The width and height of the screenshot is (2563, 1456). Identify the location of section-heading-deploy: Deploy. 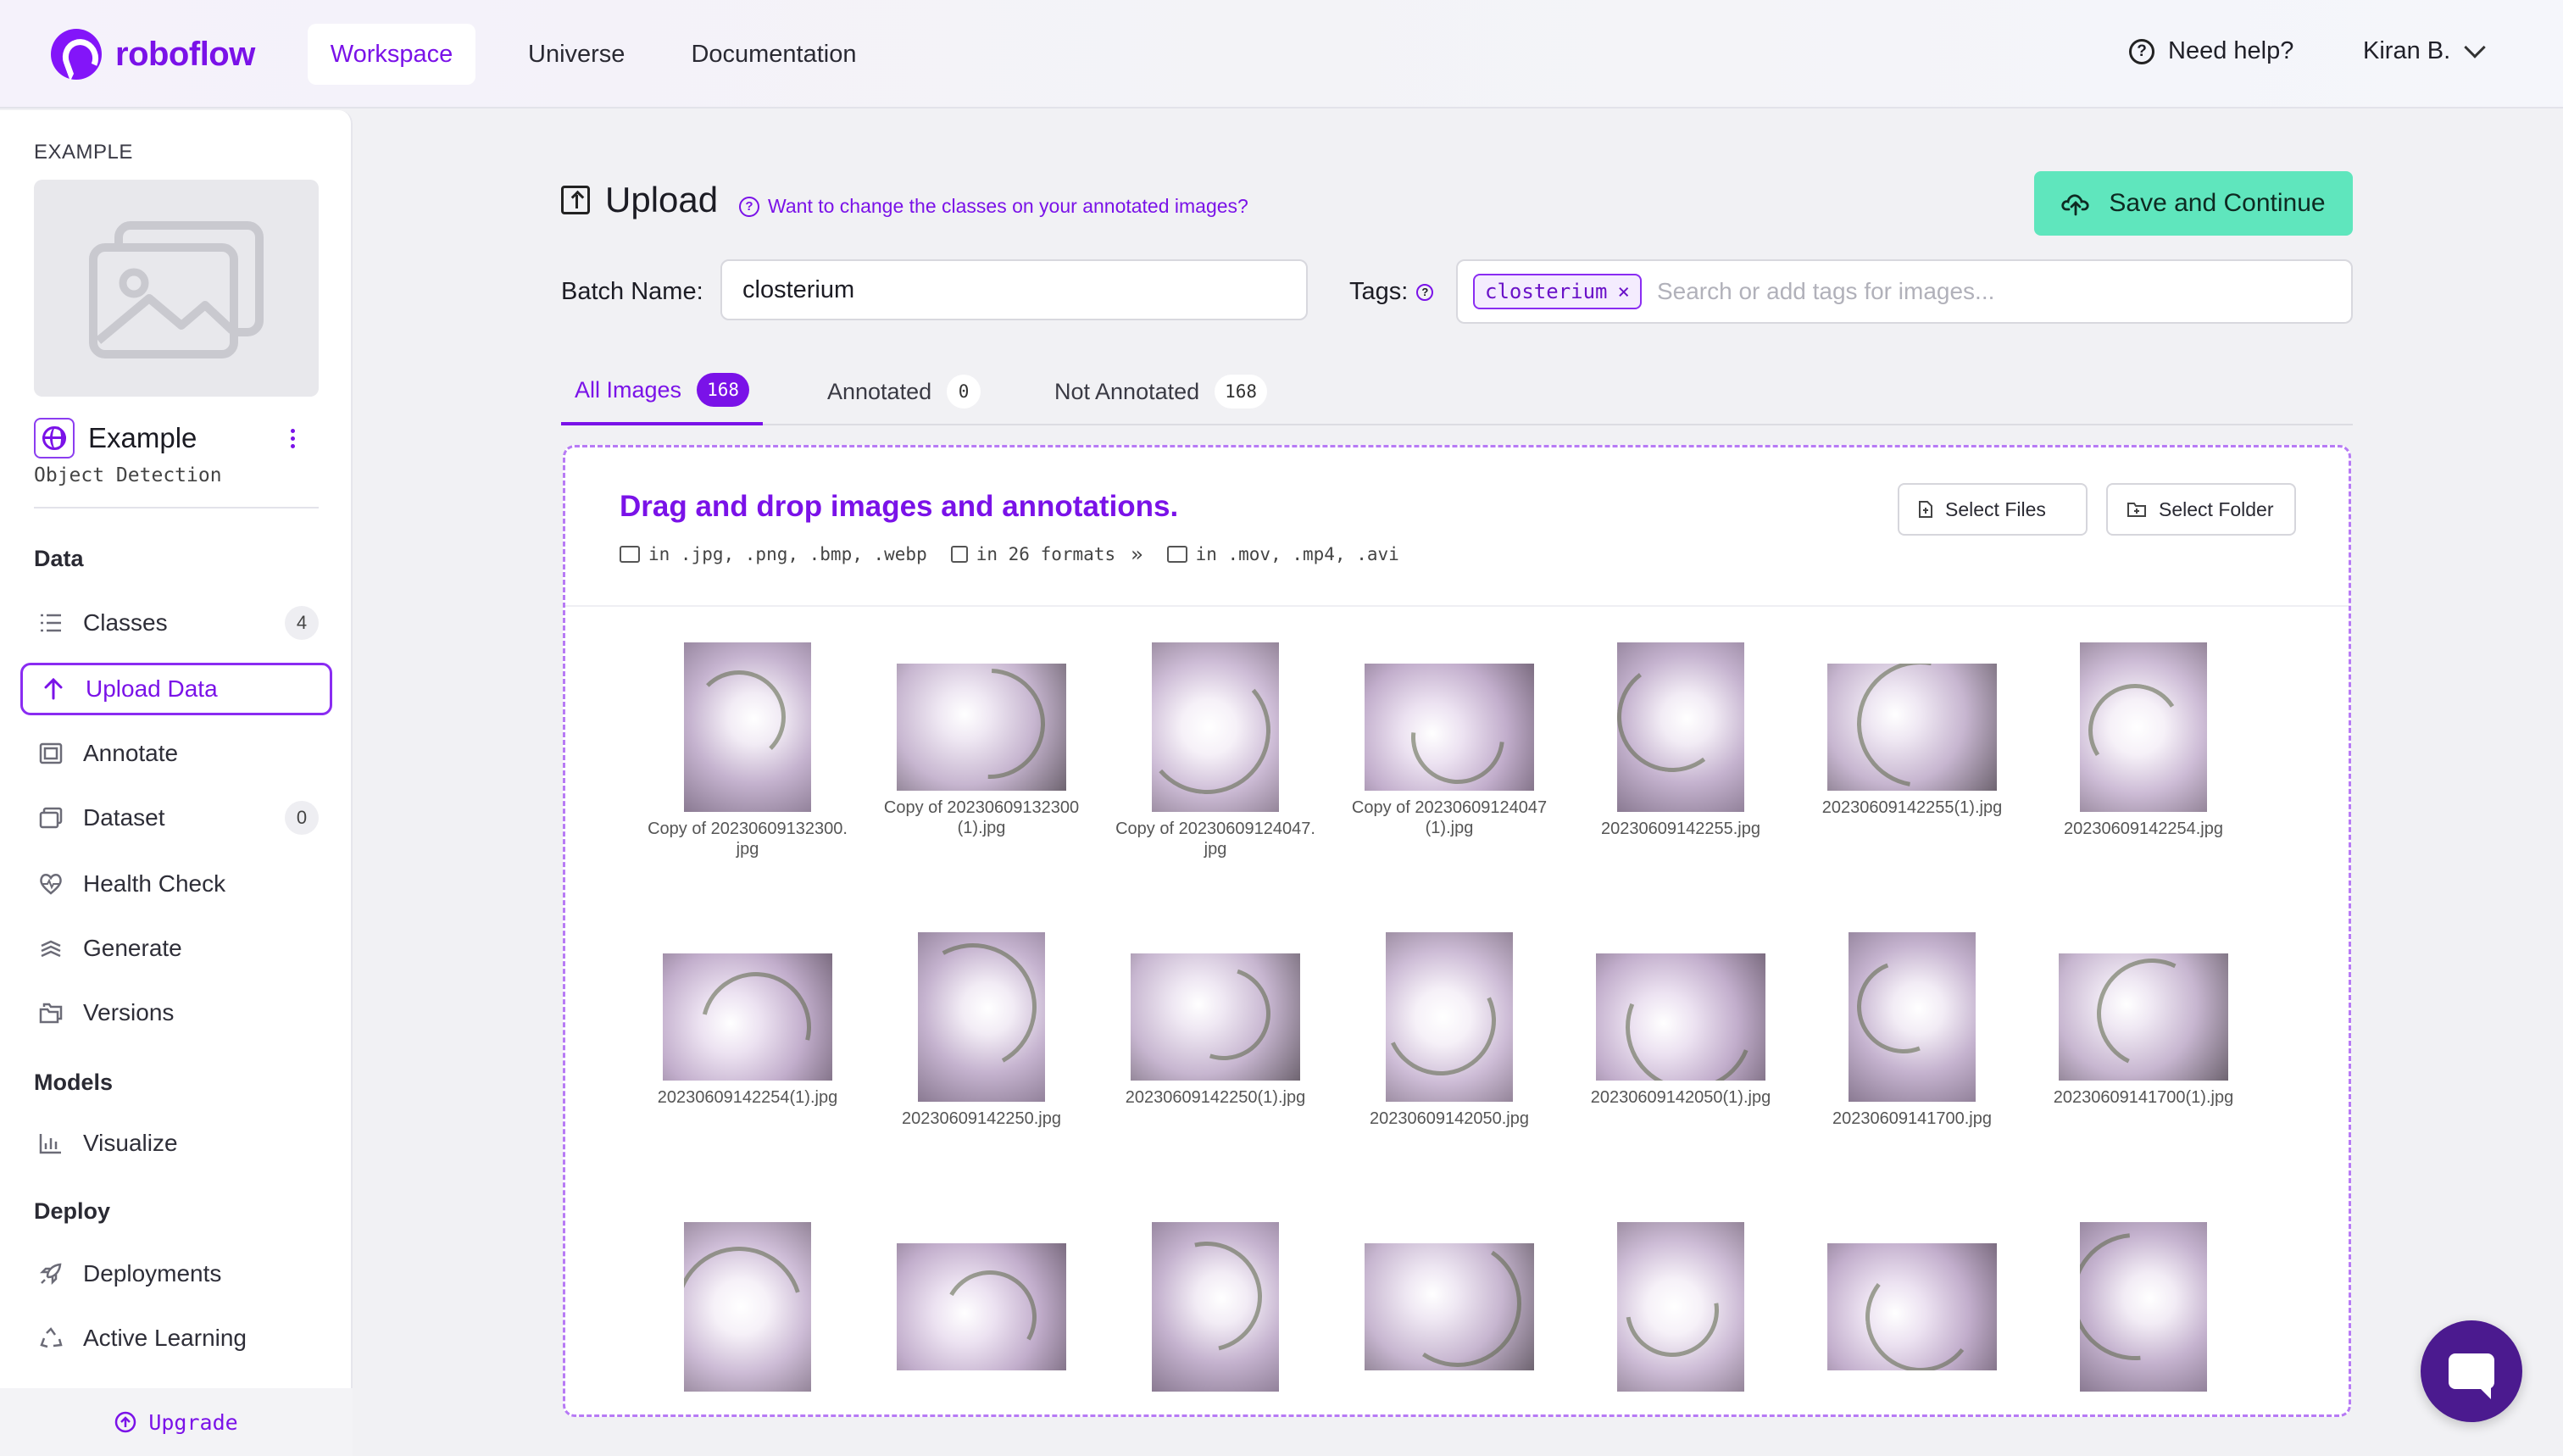
(72, 1211).